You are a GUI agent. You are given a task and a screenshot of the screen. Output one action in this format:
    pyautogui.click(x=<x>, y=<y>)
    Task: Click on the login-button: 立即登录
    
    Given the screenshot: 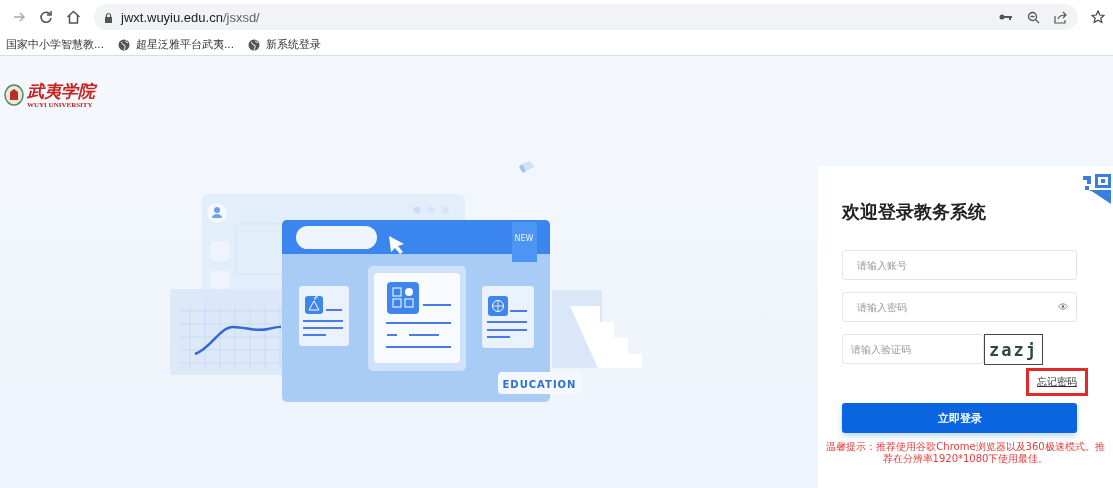 What is the action you would take?
    pyautogui.click(x=959, y=418)
    